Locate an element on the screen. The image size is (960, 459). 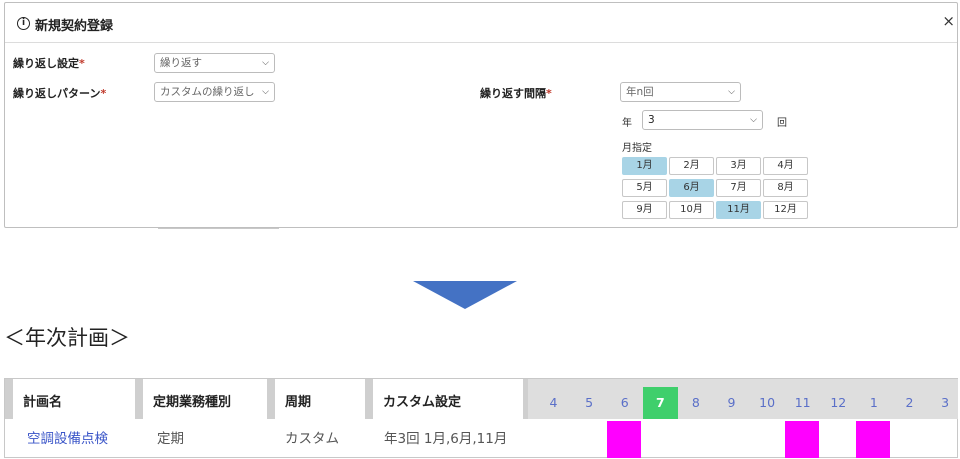
month-col-3: 3 is located at coordinates (945, 402).